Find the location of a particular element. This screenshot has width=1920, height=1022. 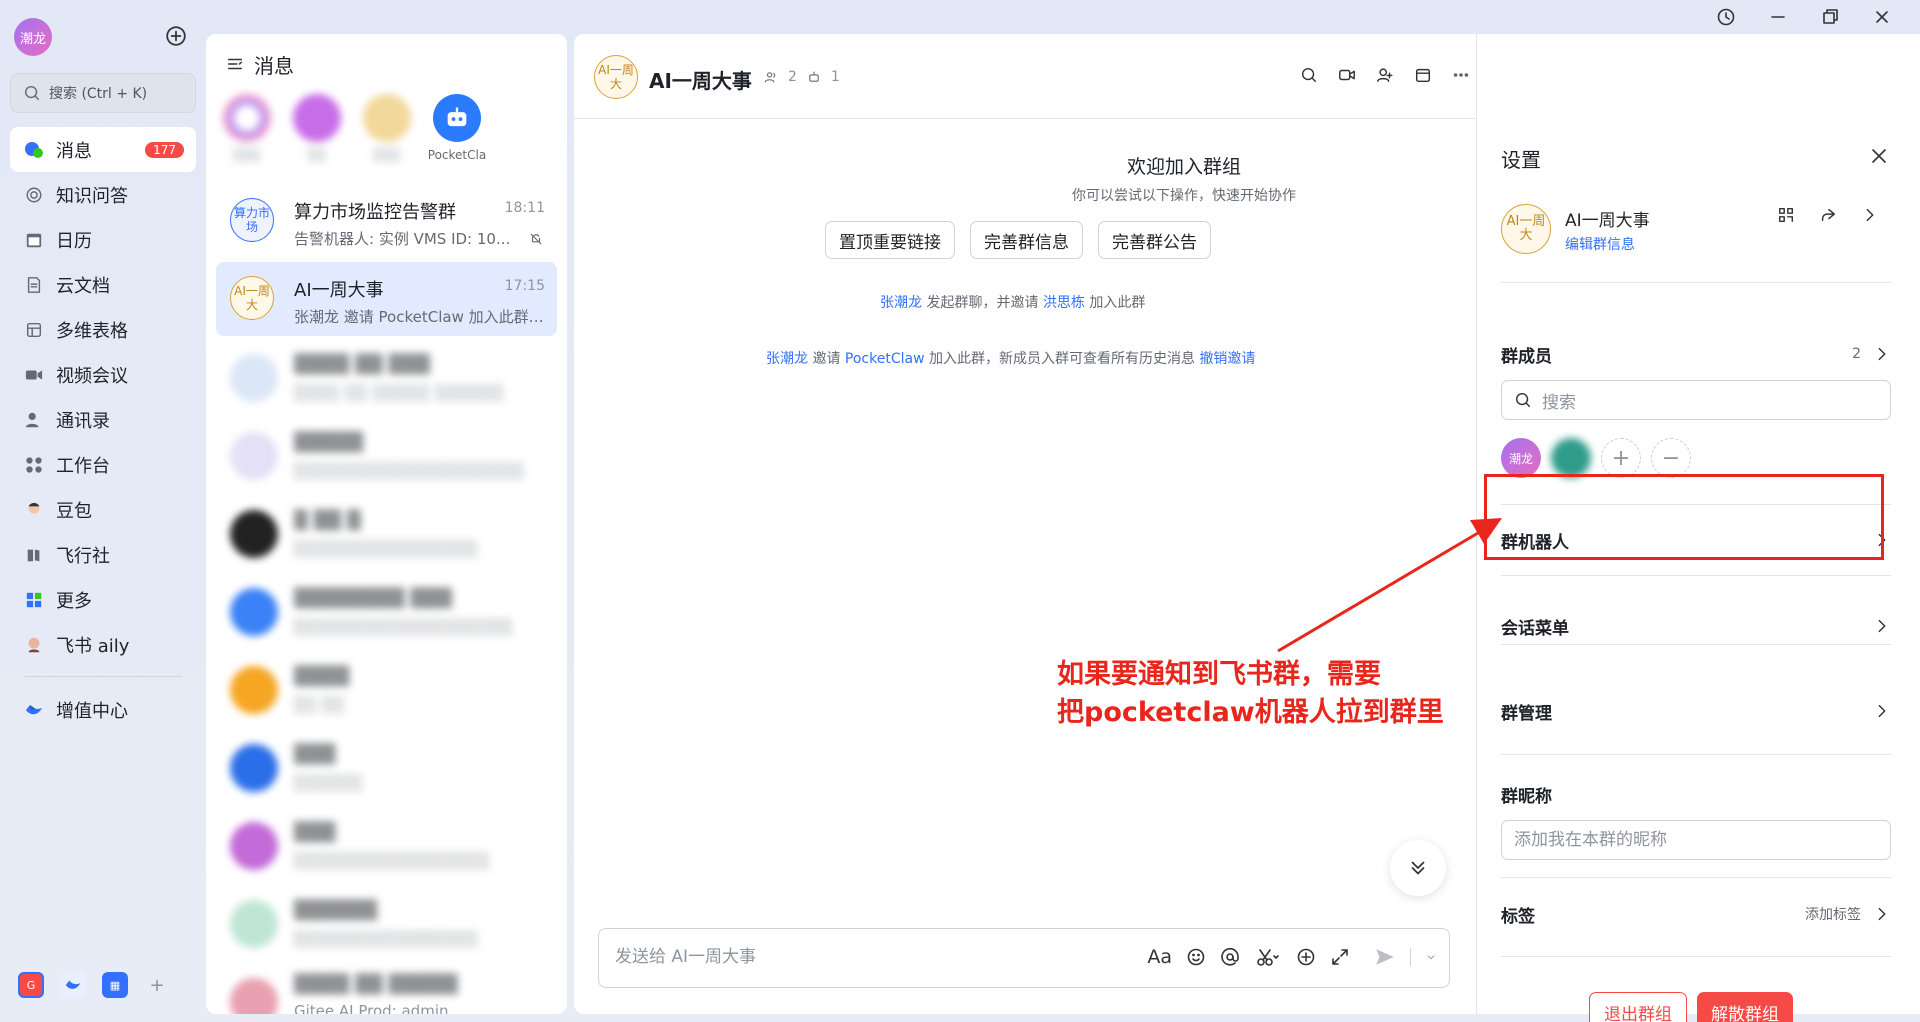

add-icon is located at coordinates (176, 36).